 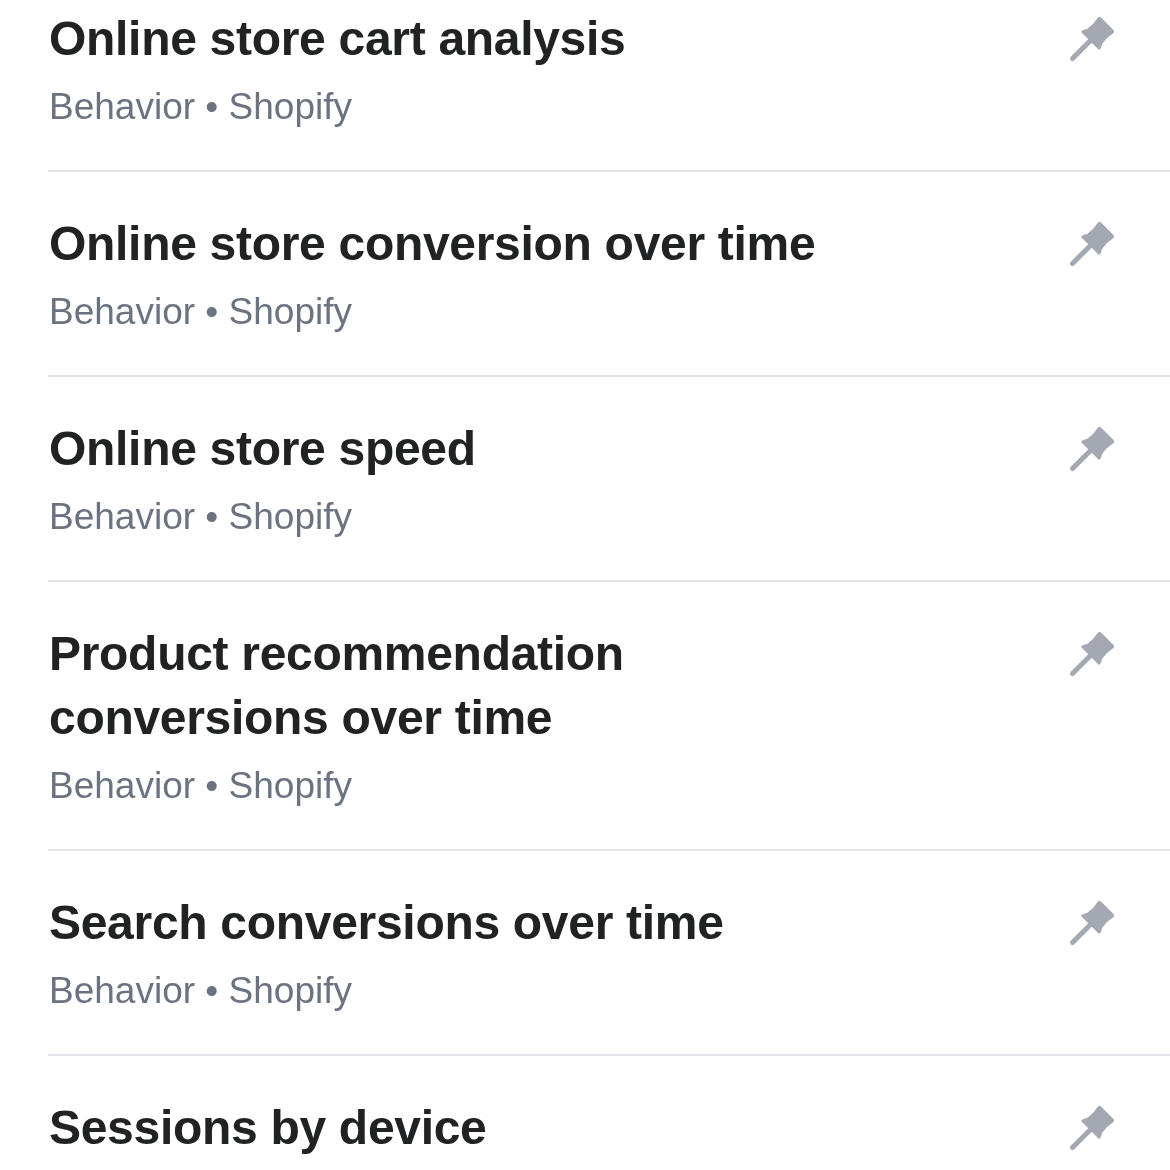 What do you see at coordinates (464, 449) in the screenshot?
I see `report-title: Online store speed` at bounding box center [464, 449].